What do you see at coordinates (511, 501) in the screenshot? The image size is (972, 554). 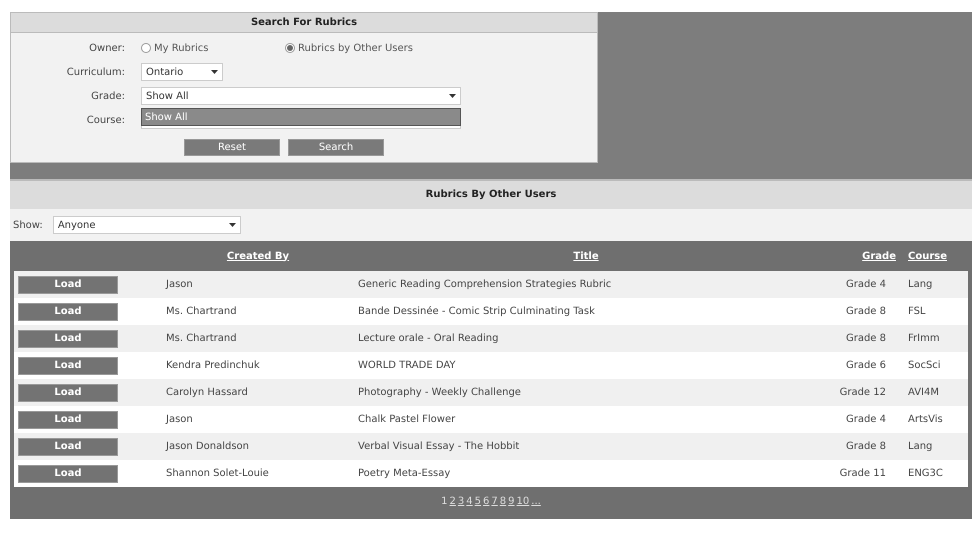 I see `page-link: 9` at bounding box center [511, 501].